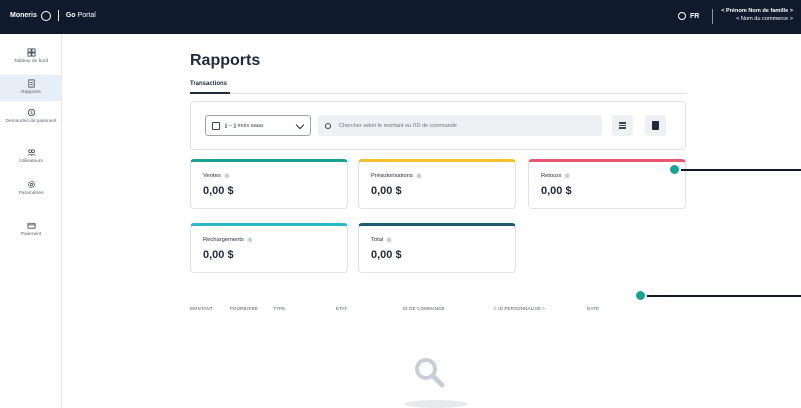  Describe the element at coordinates (695, 16) in the screenshot. I see `language-label: FR` at that location.